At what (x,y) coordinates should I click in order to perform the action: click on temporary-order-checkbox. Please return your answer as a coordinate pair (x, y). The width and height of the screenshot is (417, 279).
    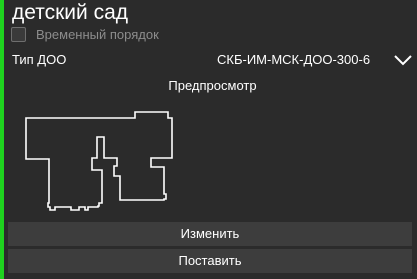
    Looking at the image, I should click on (18, 34).